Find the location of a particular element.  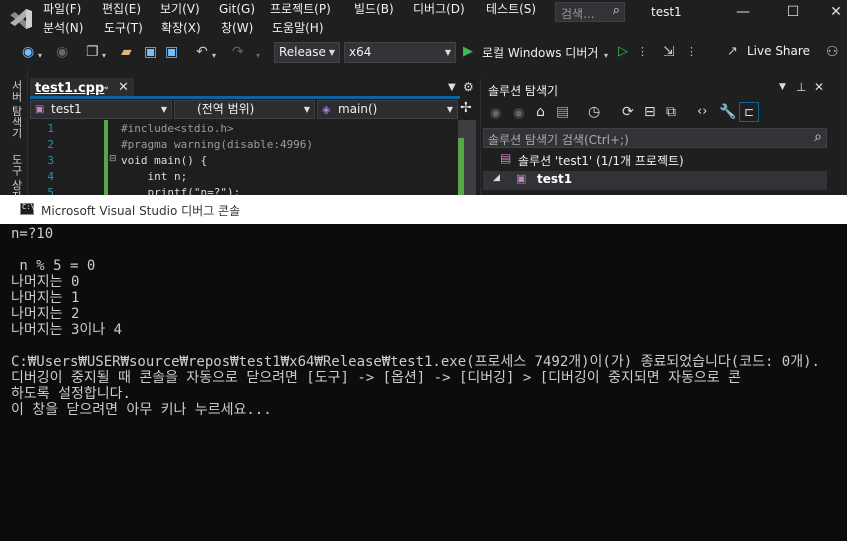

console-app-icon: C:\ is located at coordinates (27, 209).